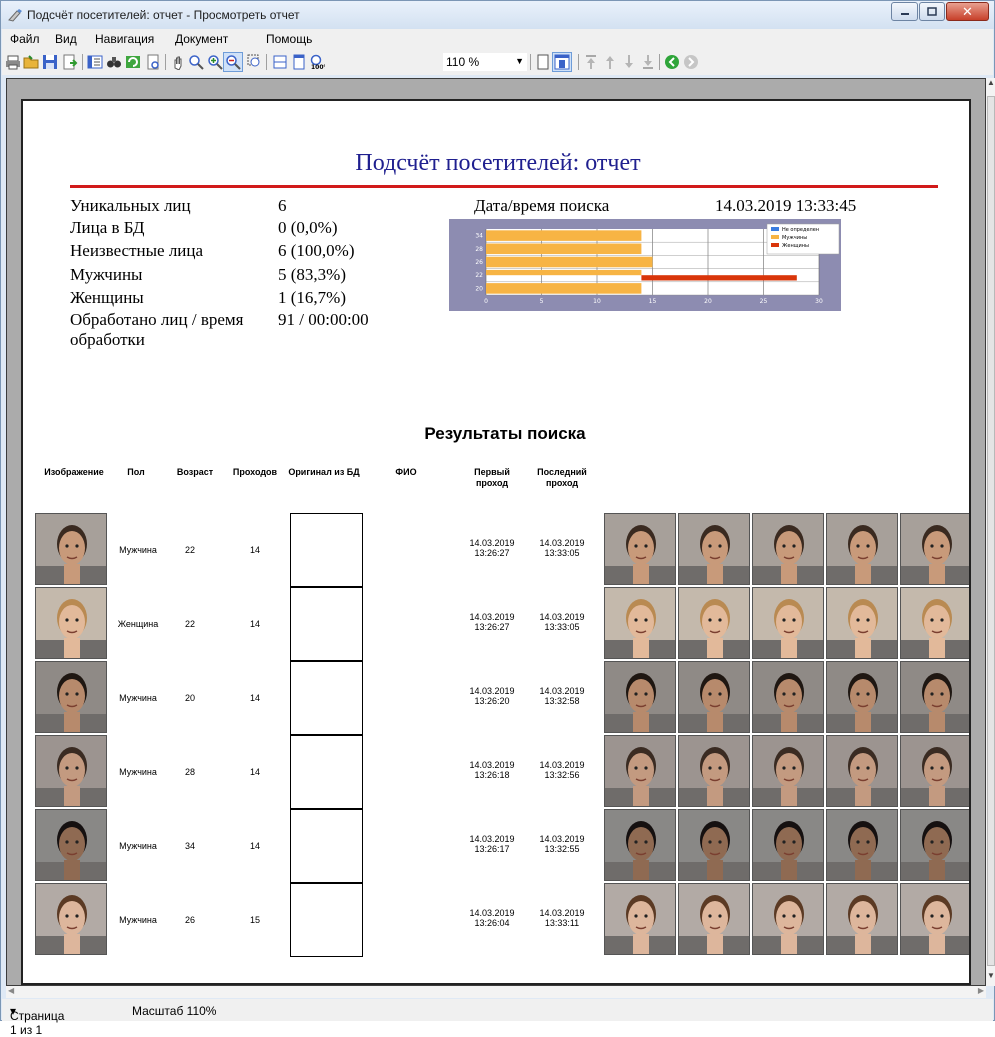 The height and width of the screenshot is (1037, 995). Describe the element at coordinates (479, 249) in the screenshot. I see `chart-y-tick-label: 28` at that location.